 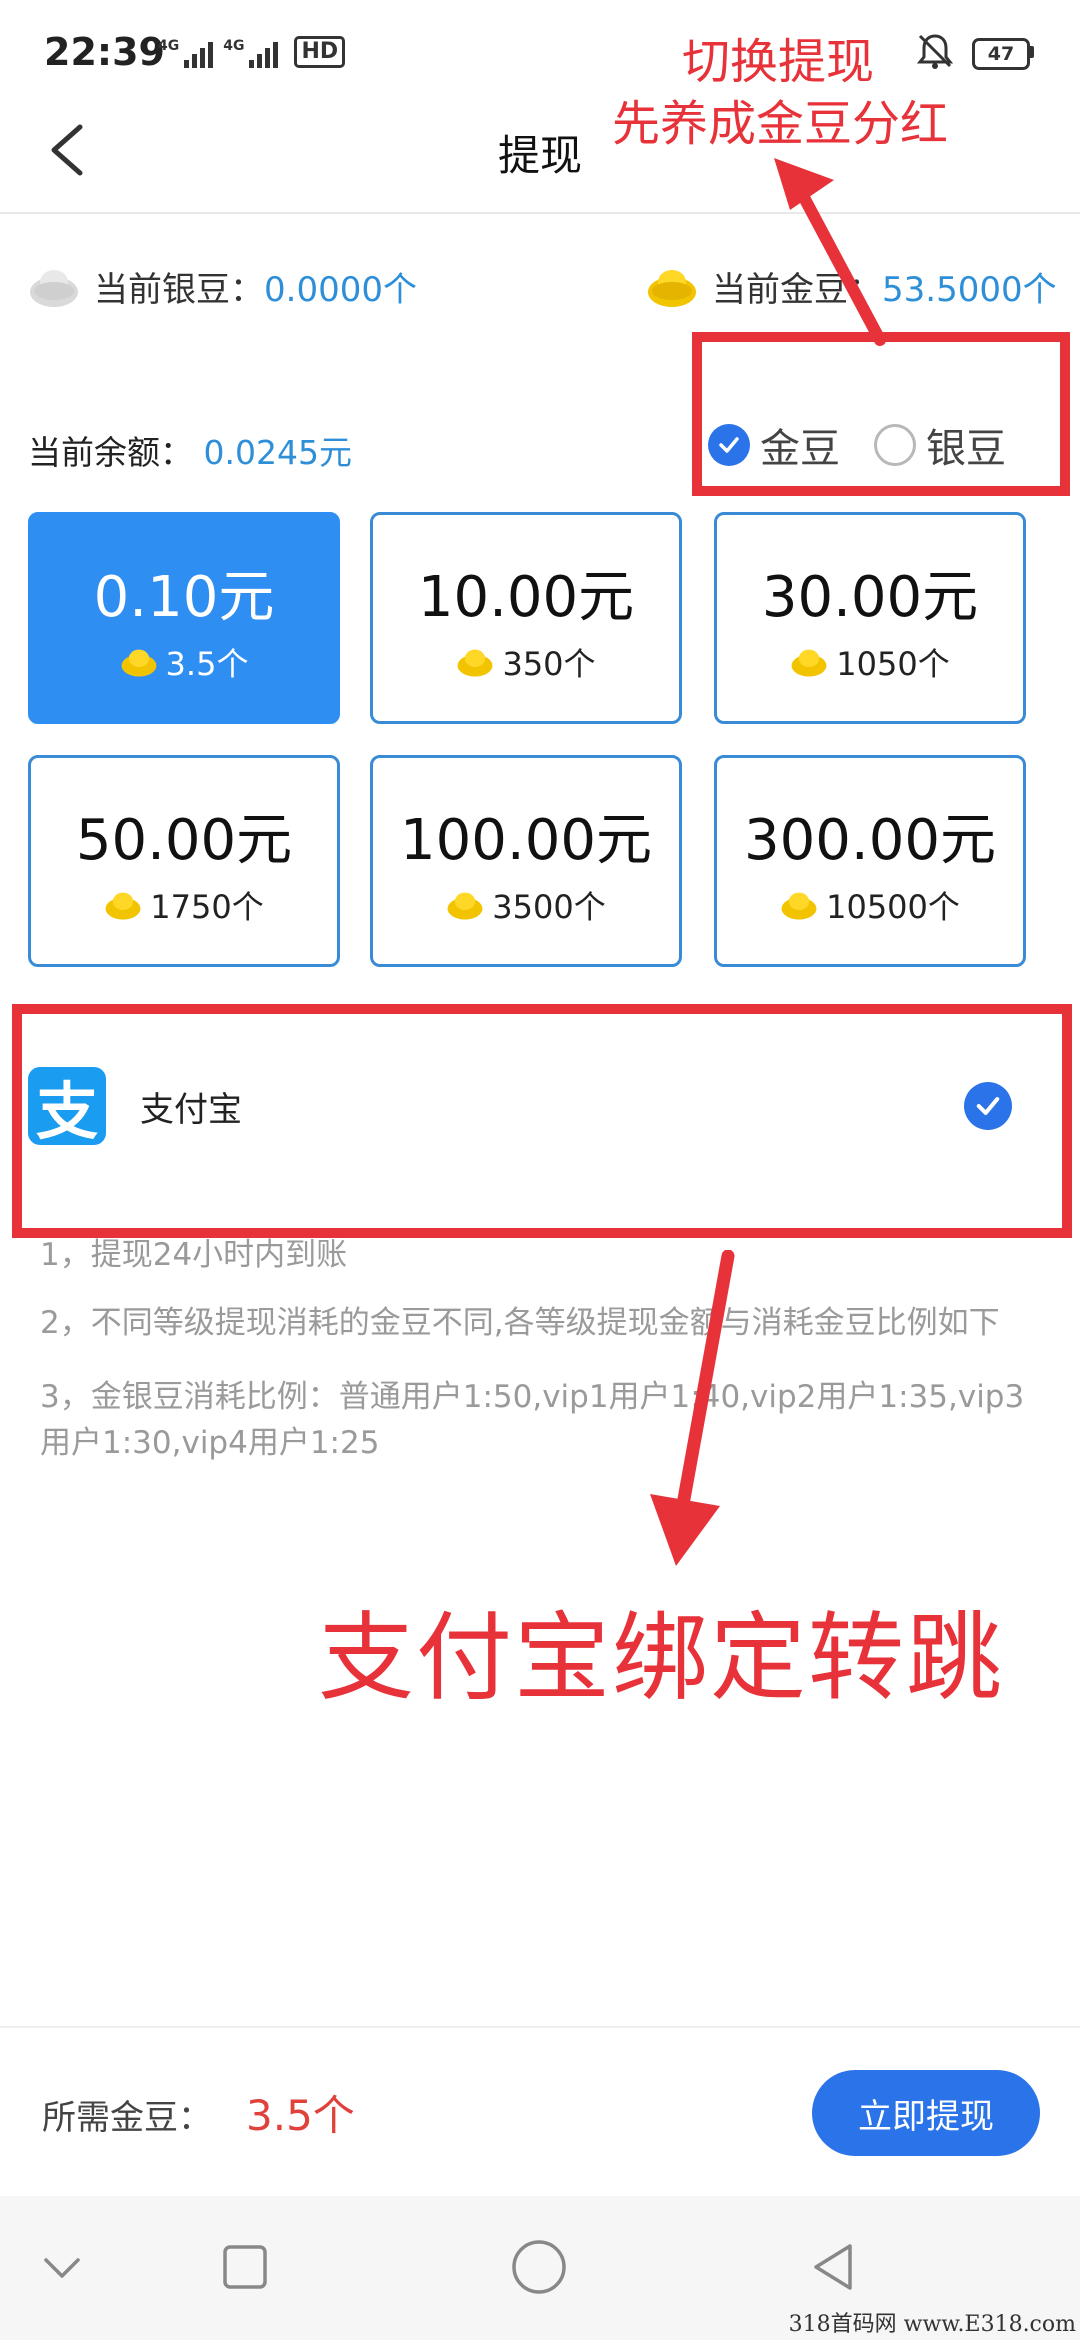 I want to click on amount-bean-count: 3500个, so click(x=549, y=906).